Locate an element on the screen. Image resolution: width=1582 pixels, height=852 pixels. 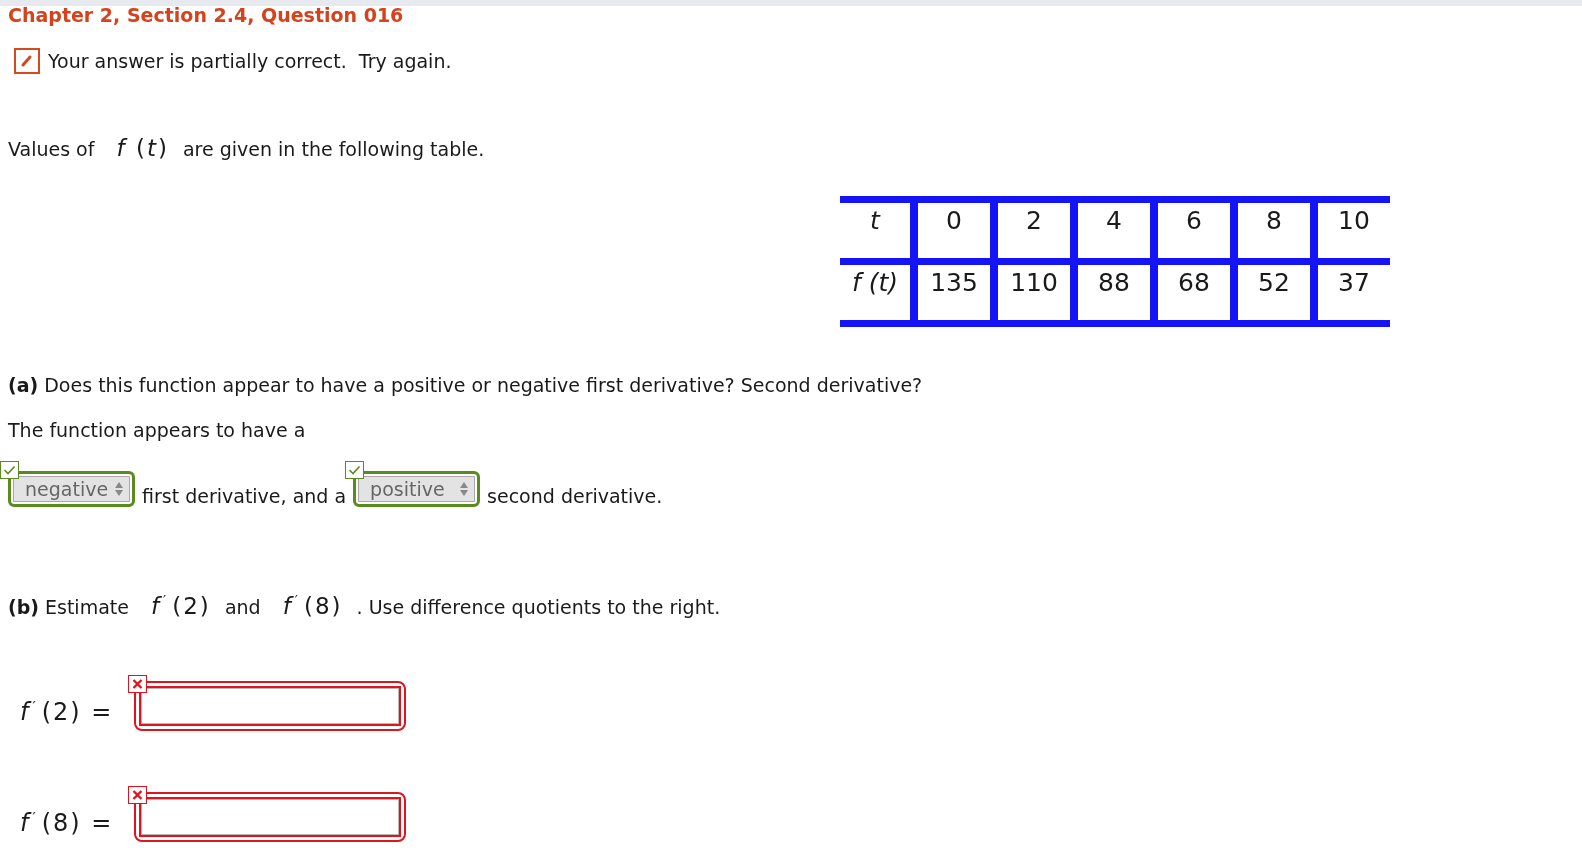
answer-text: second derivative. is located at coordinates (575, 496).